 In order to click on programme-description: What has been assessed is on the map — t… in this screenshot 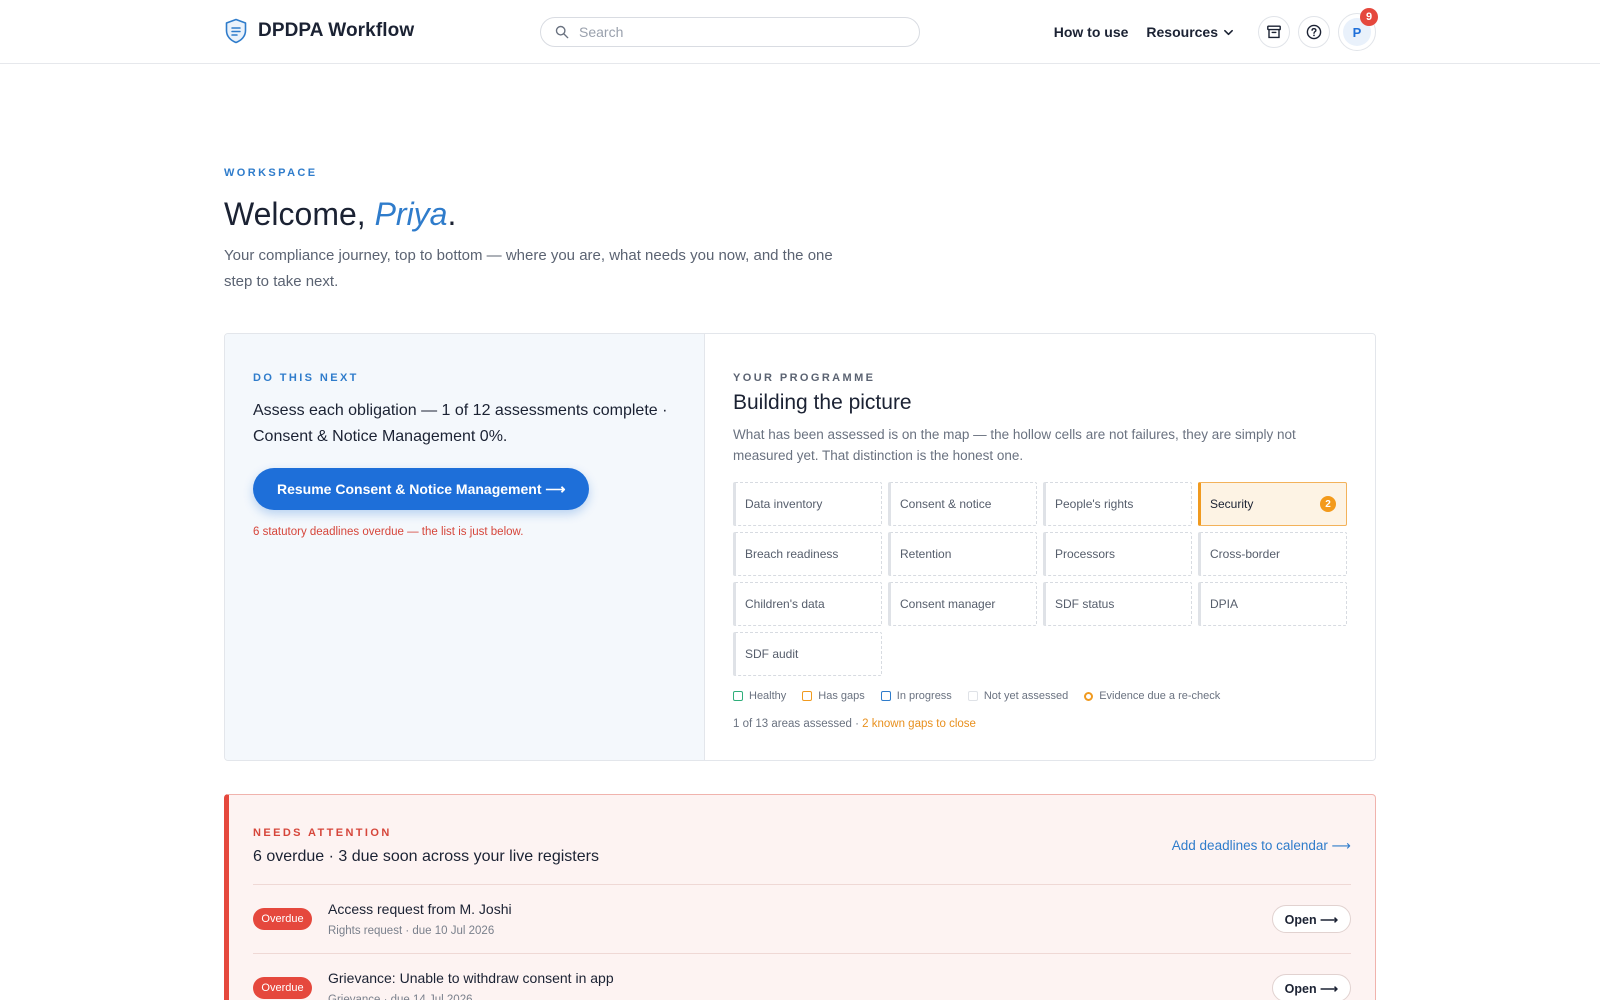, I will do `click(1014, 445)`.